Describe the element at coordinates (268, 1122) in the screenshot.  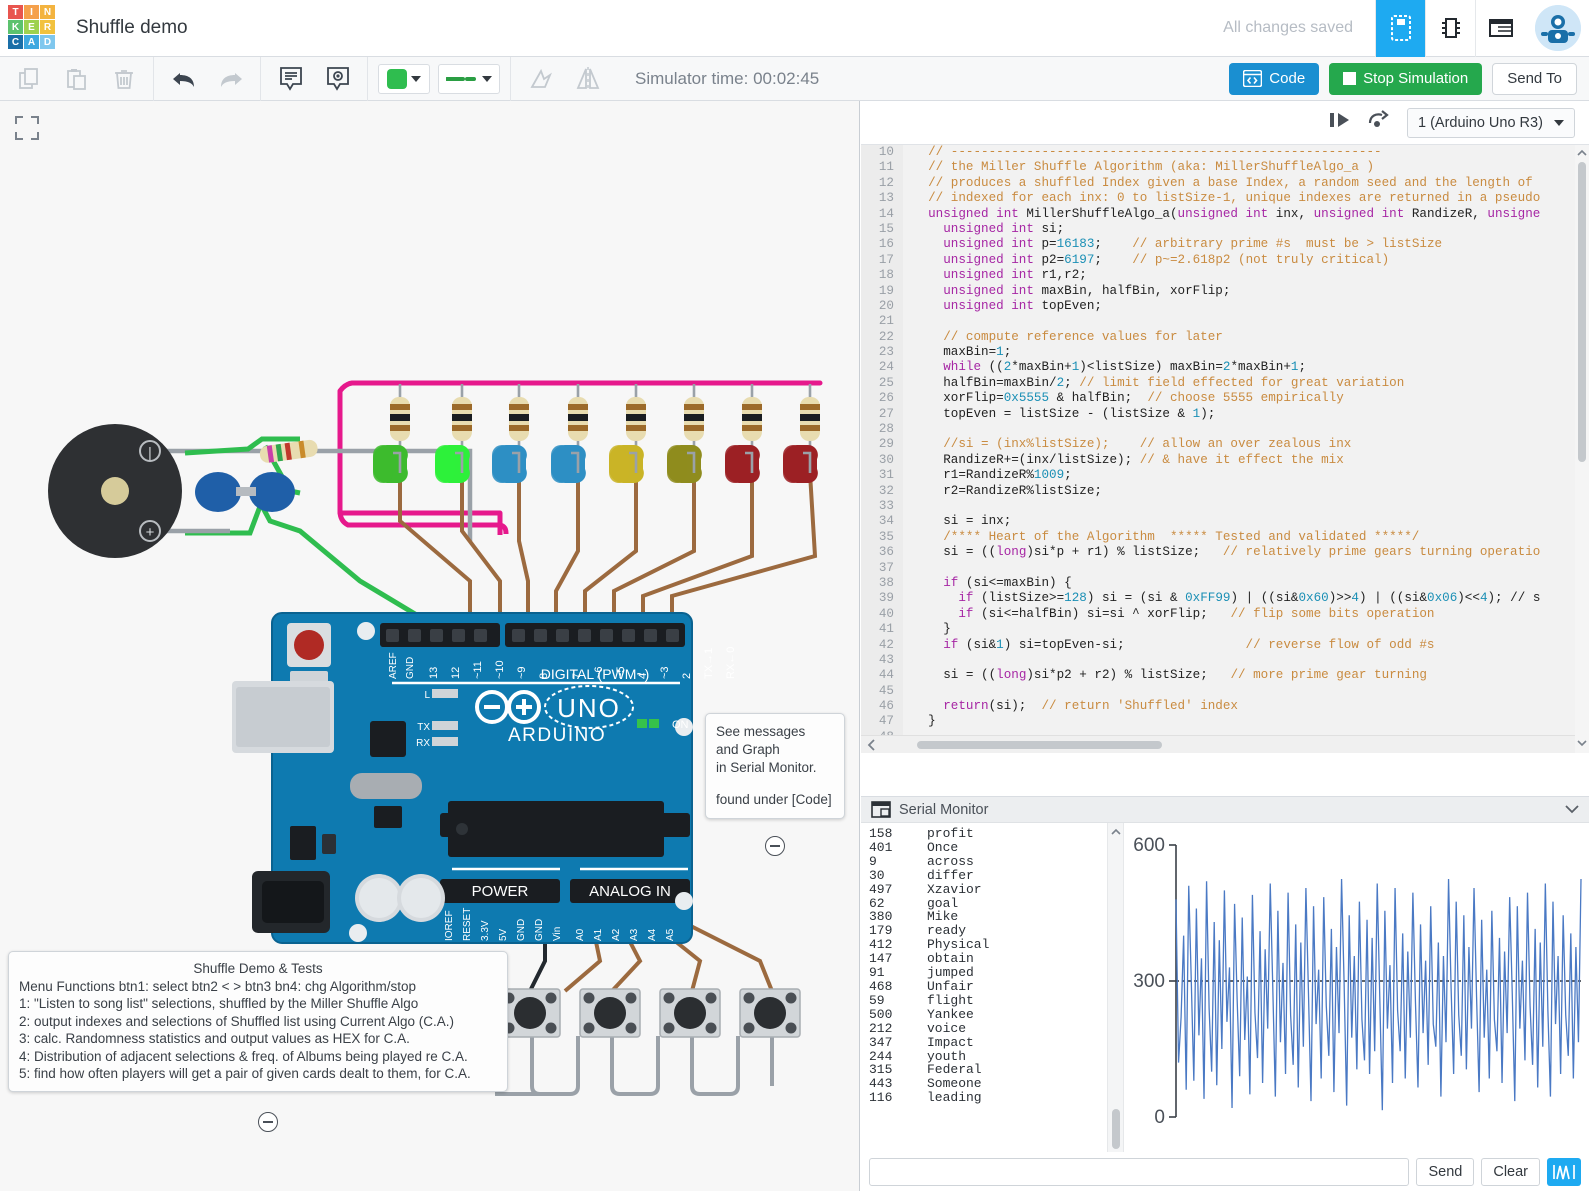
I see `note-b-collapse-handle` at that location.